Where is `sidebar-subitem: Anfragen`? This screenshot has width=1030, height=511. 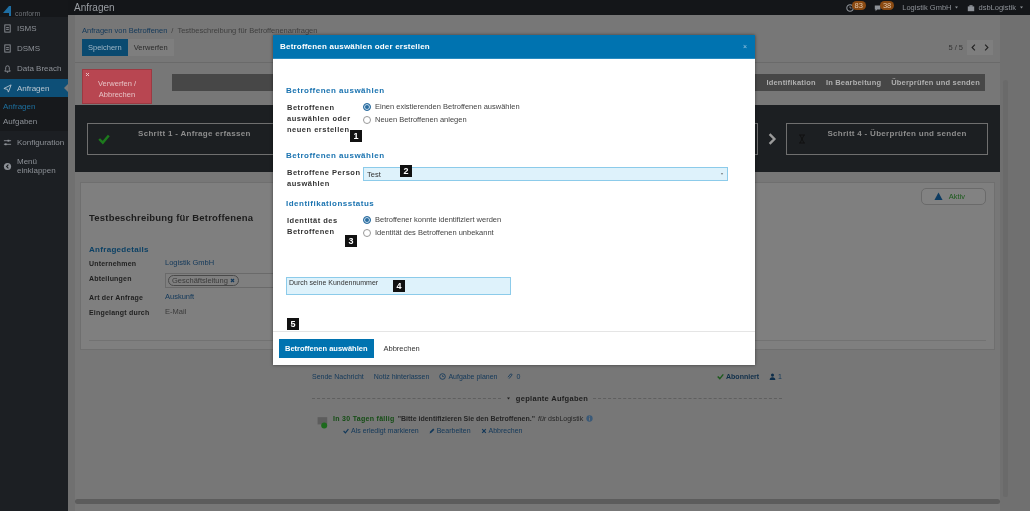 sidebar-subitem: Anfragen is located at coordinates (34, 106).